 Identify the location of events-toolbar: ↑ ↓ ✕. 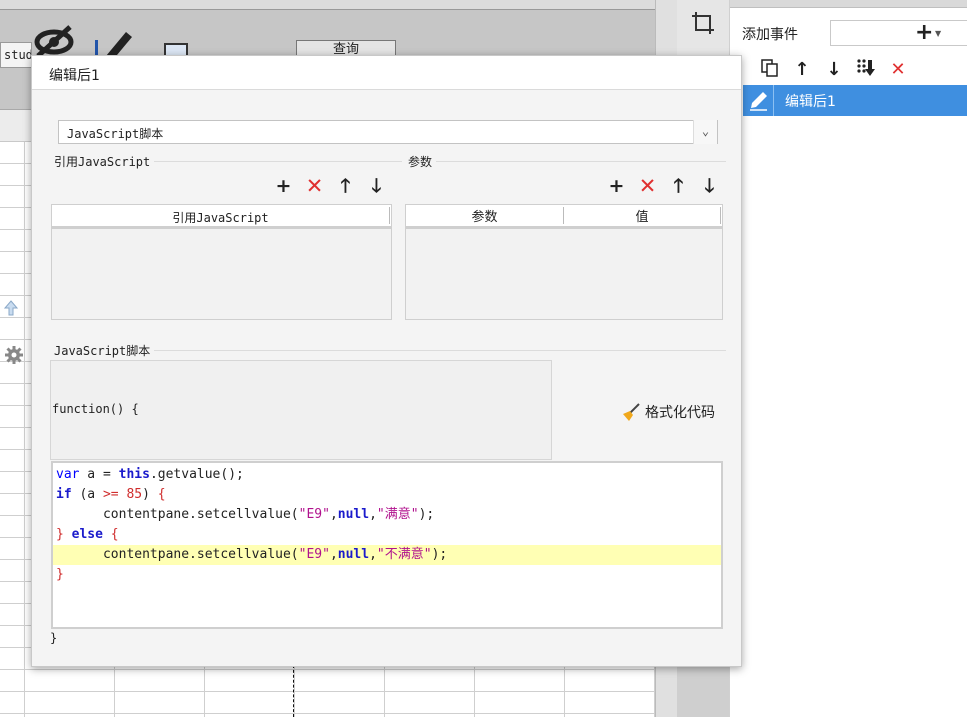
(834, 70).